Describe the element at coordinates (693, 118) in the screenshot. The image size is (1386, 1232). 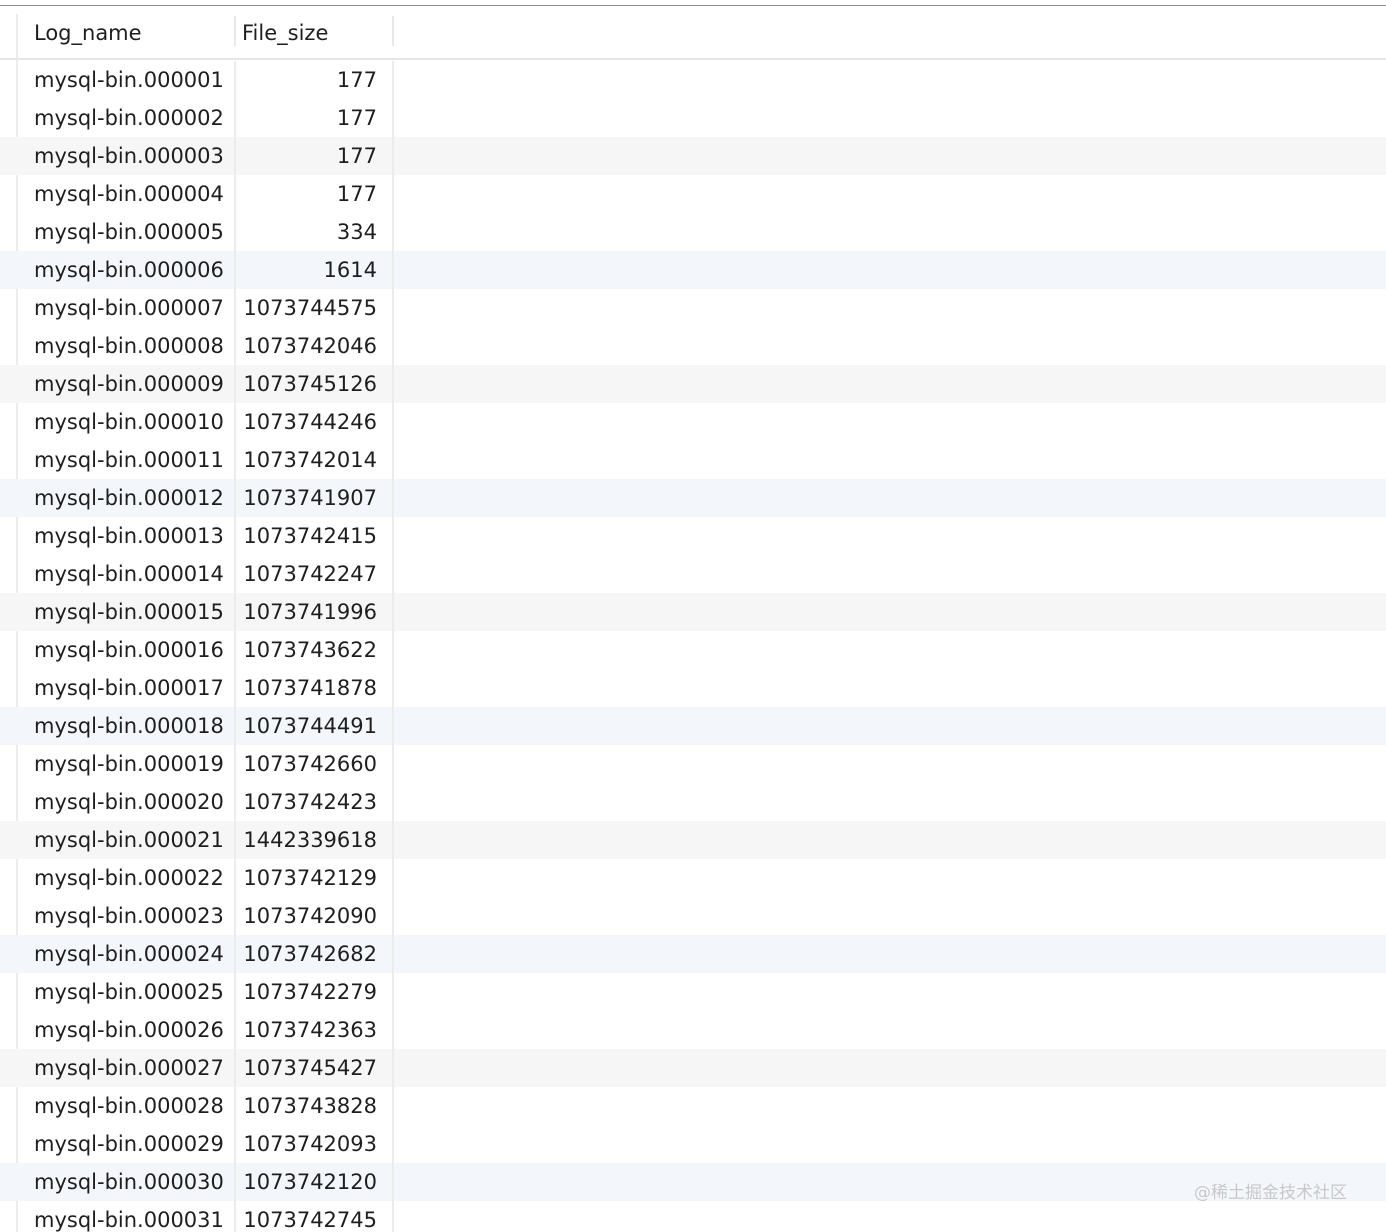
I see `table-row: mysql-bin.000002 177` at that location.